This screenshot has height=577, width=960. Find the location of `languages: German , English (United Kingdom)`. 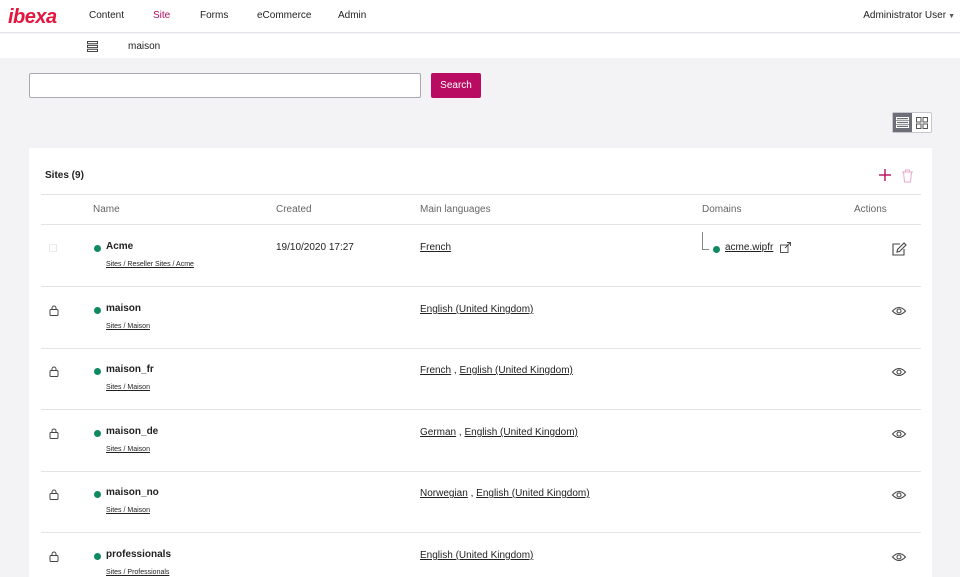

languages: German , English (United Kingdom) is located at coordinates (499, 432).